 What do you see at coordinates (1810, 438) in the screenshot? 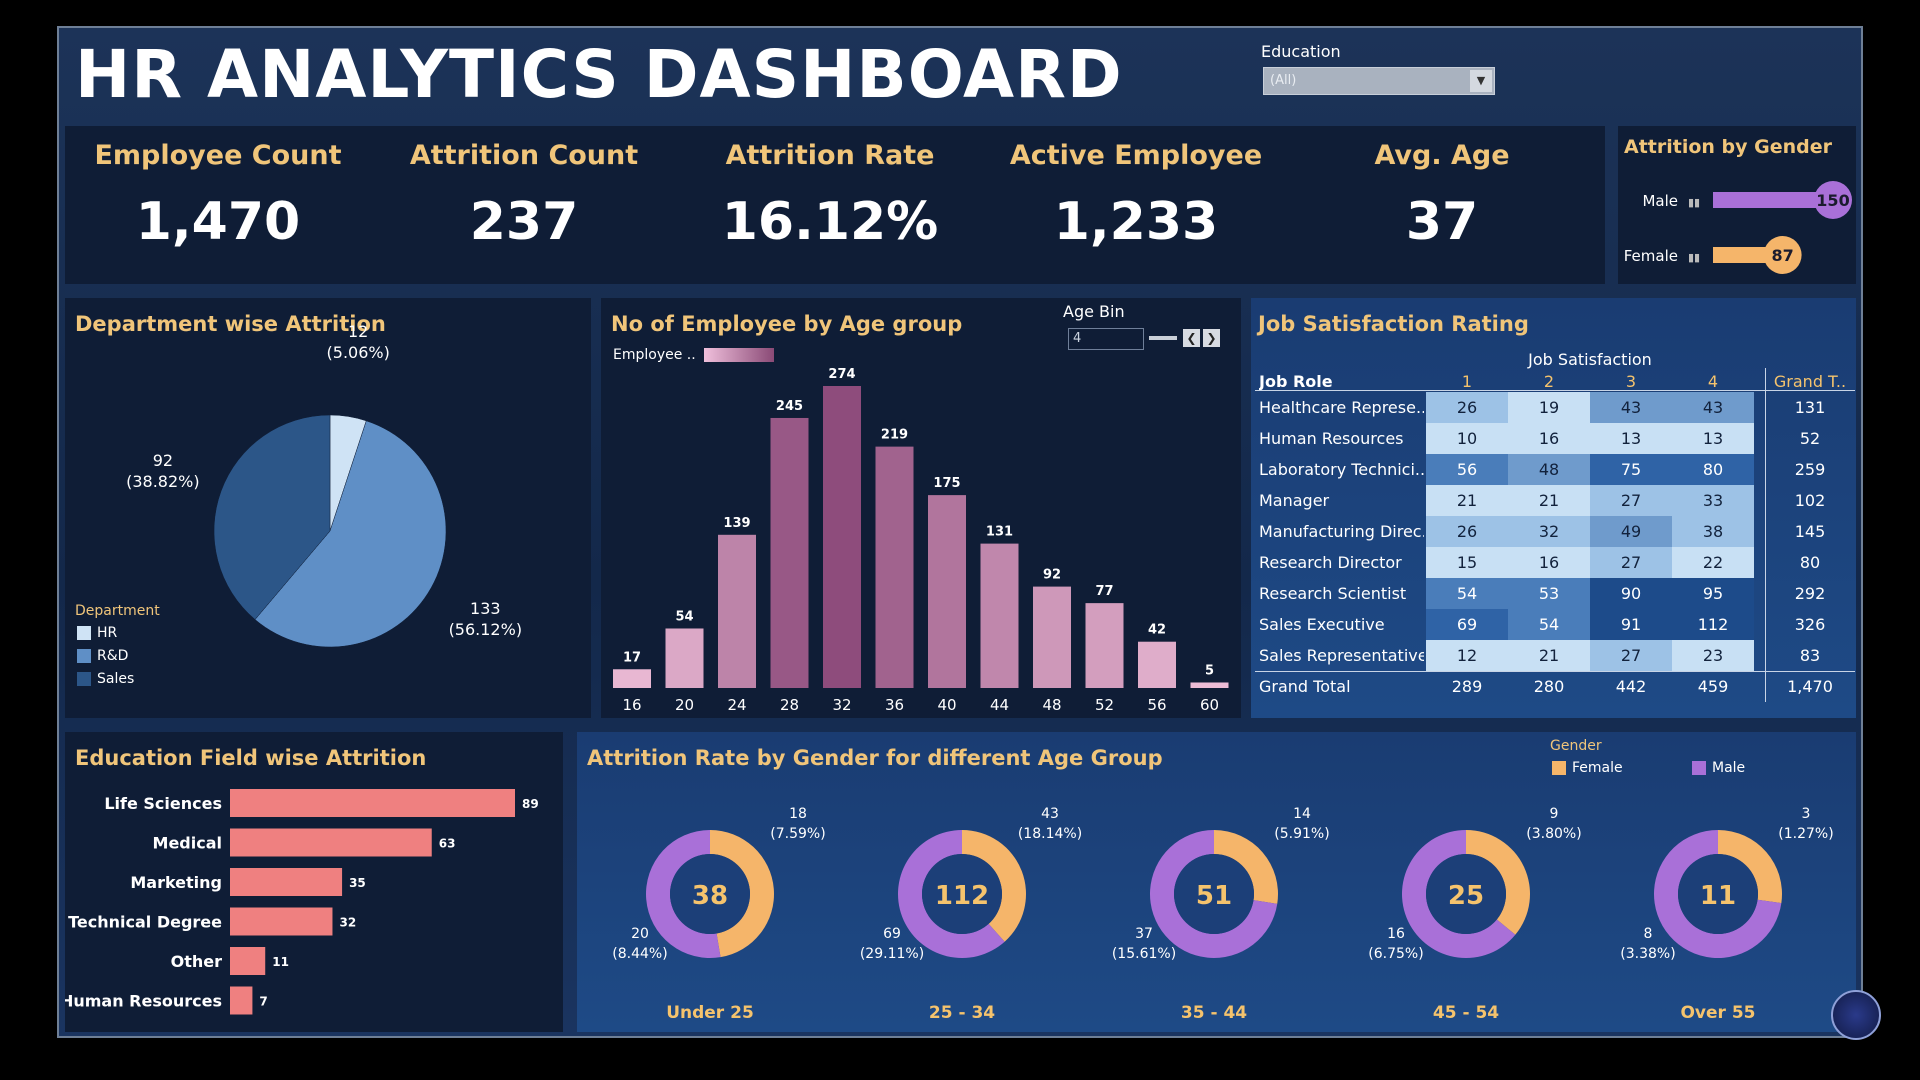
I see `row-total: 52` at bounding box center [1810, 438].